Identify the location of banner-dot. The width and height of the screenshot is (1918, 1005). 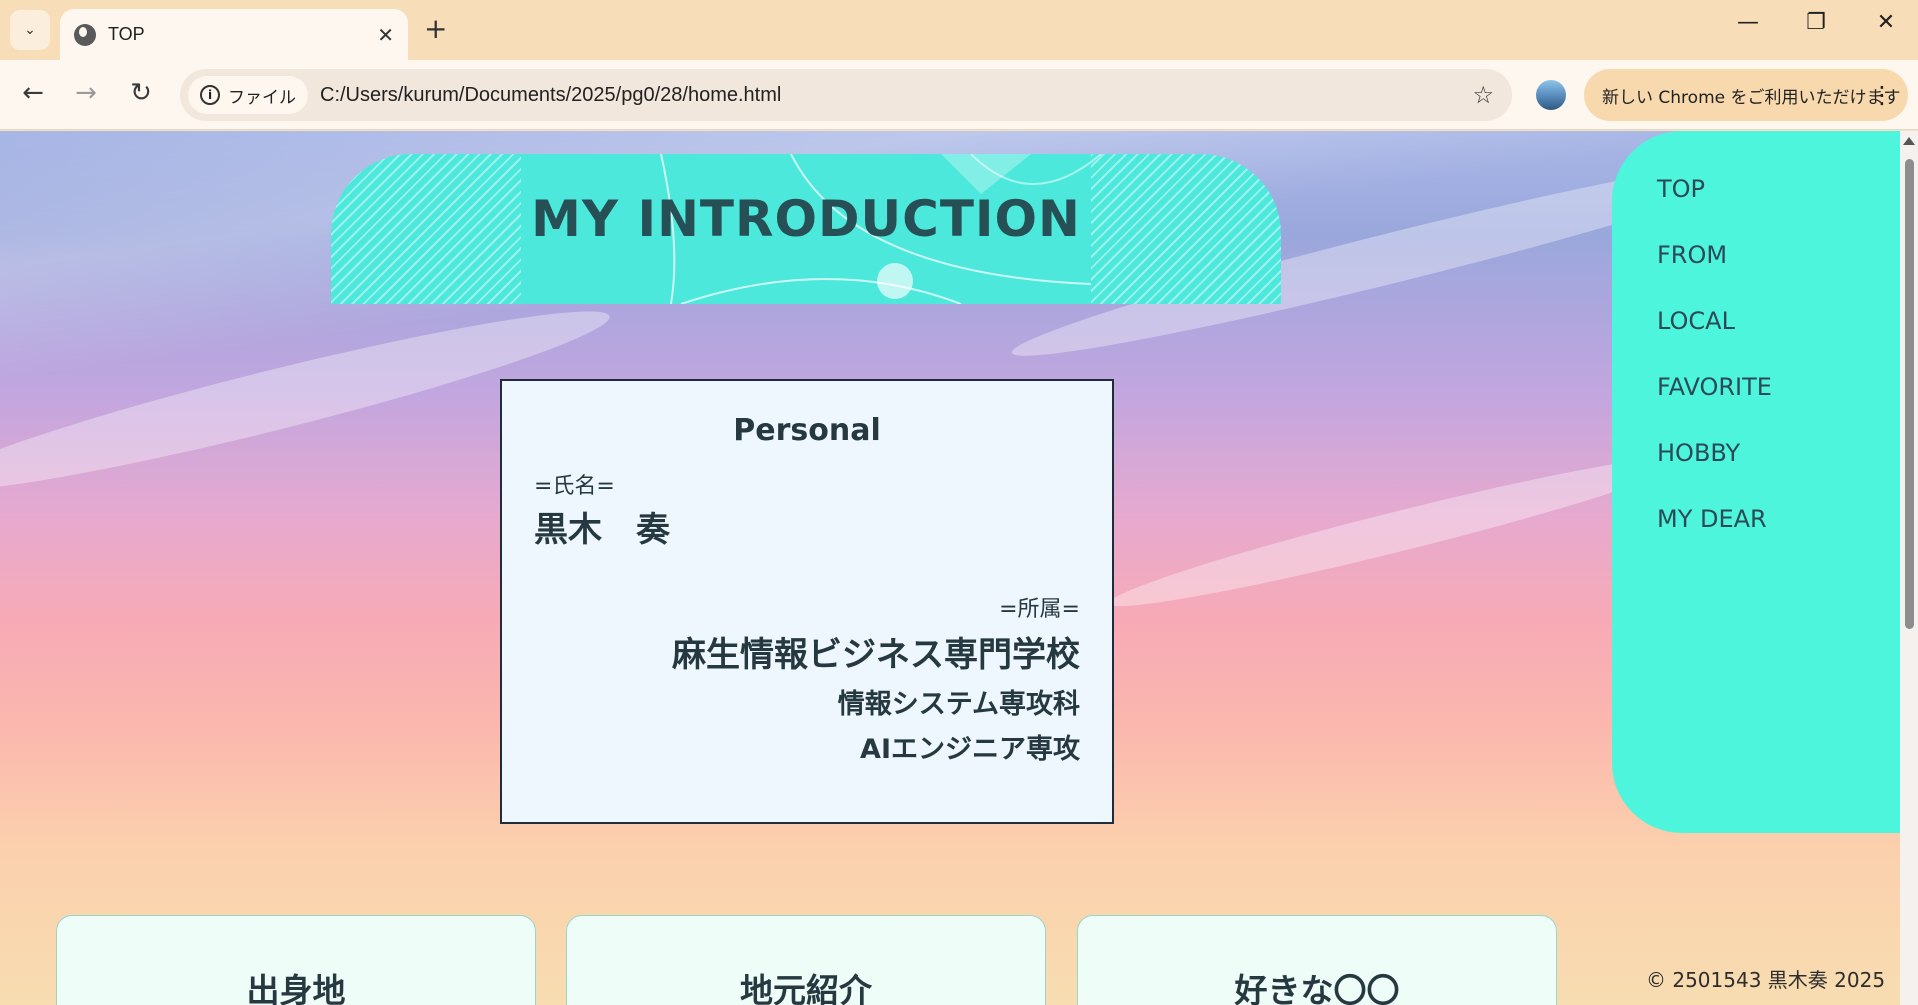
(895, 281).